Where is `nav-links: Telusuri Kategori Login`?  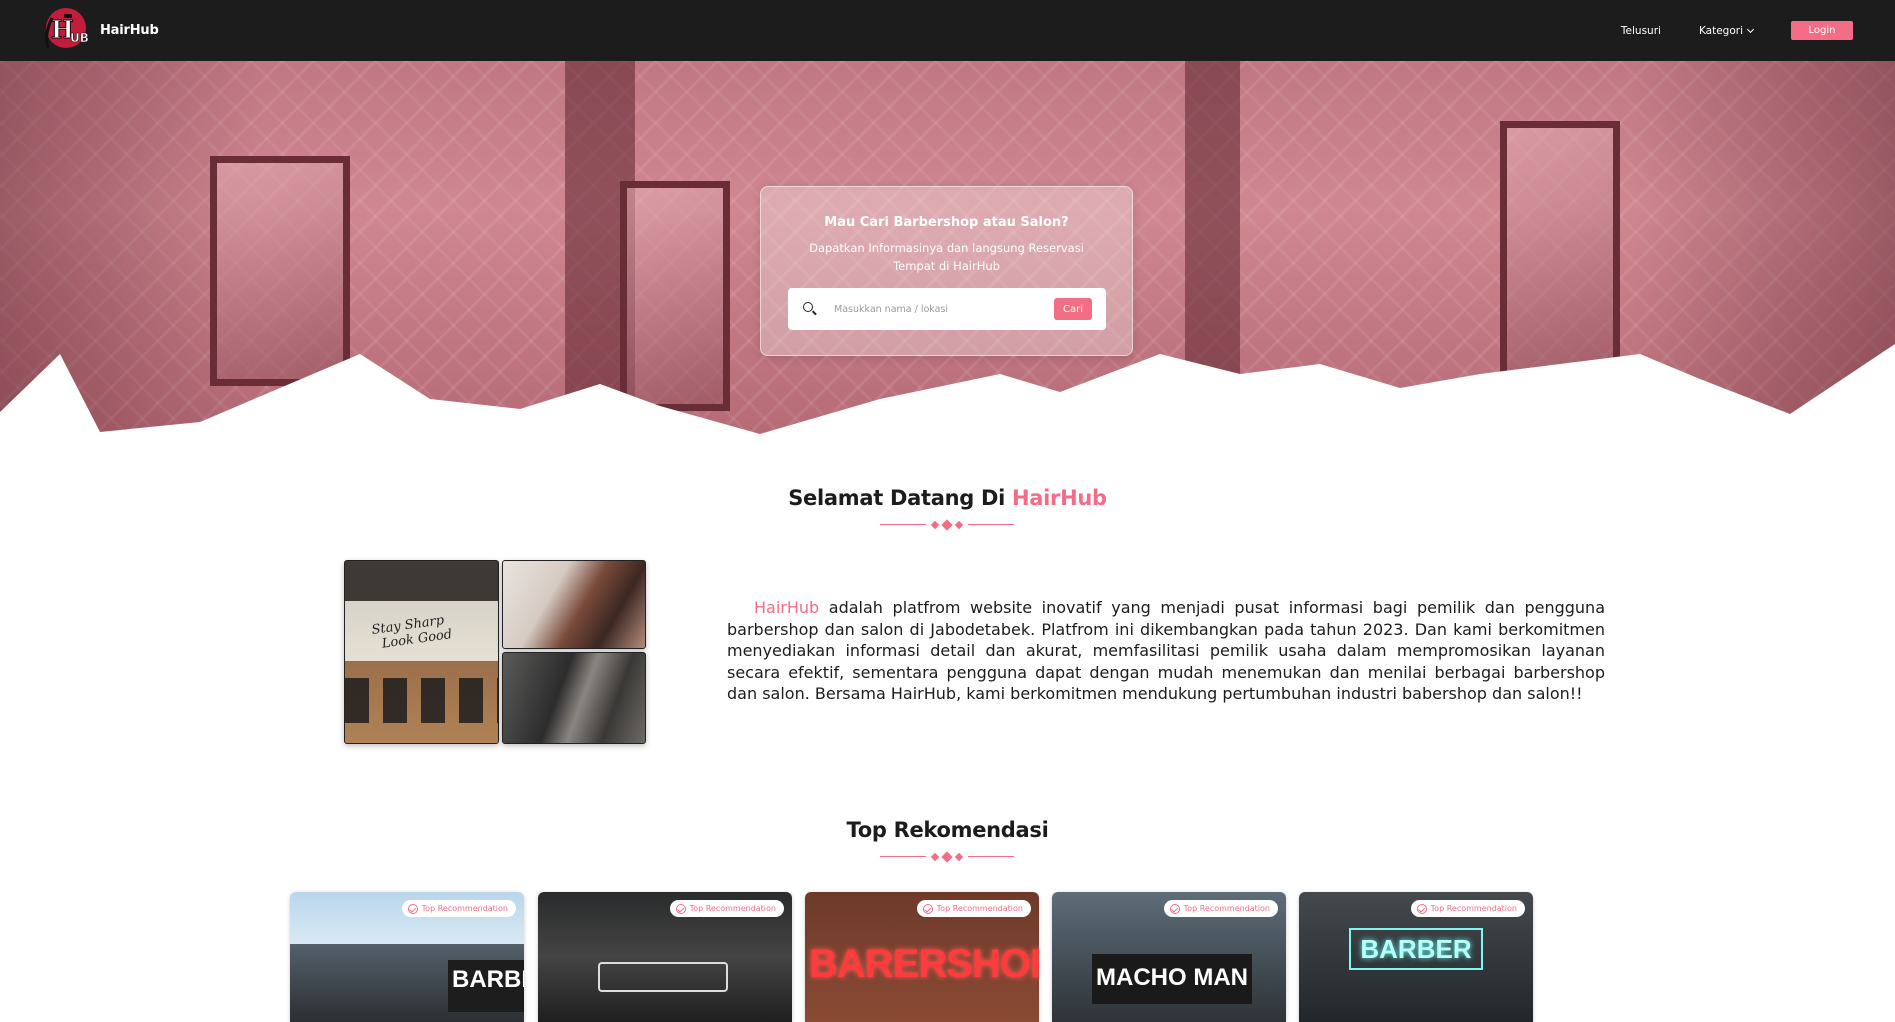
nav-links: Telusuri Kategori Login is located at coordinates (1737, 30).